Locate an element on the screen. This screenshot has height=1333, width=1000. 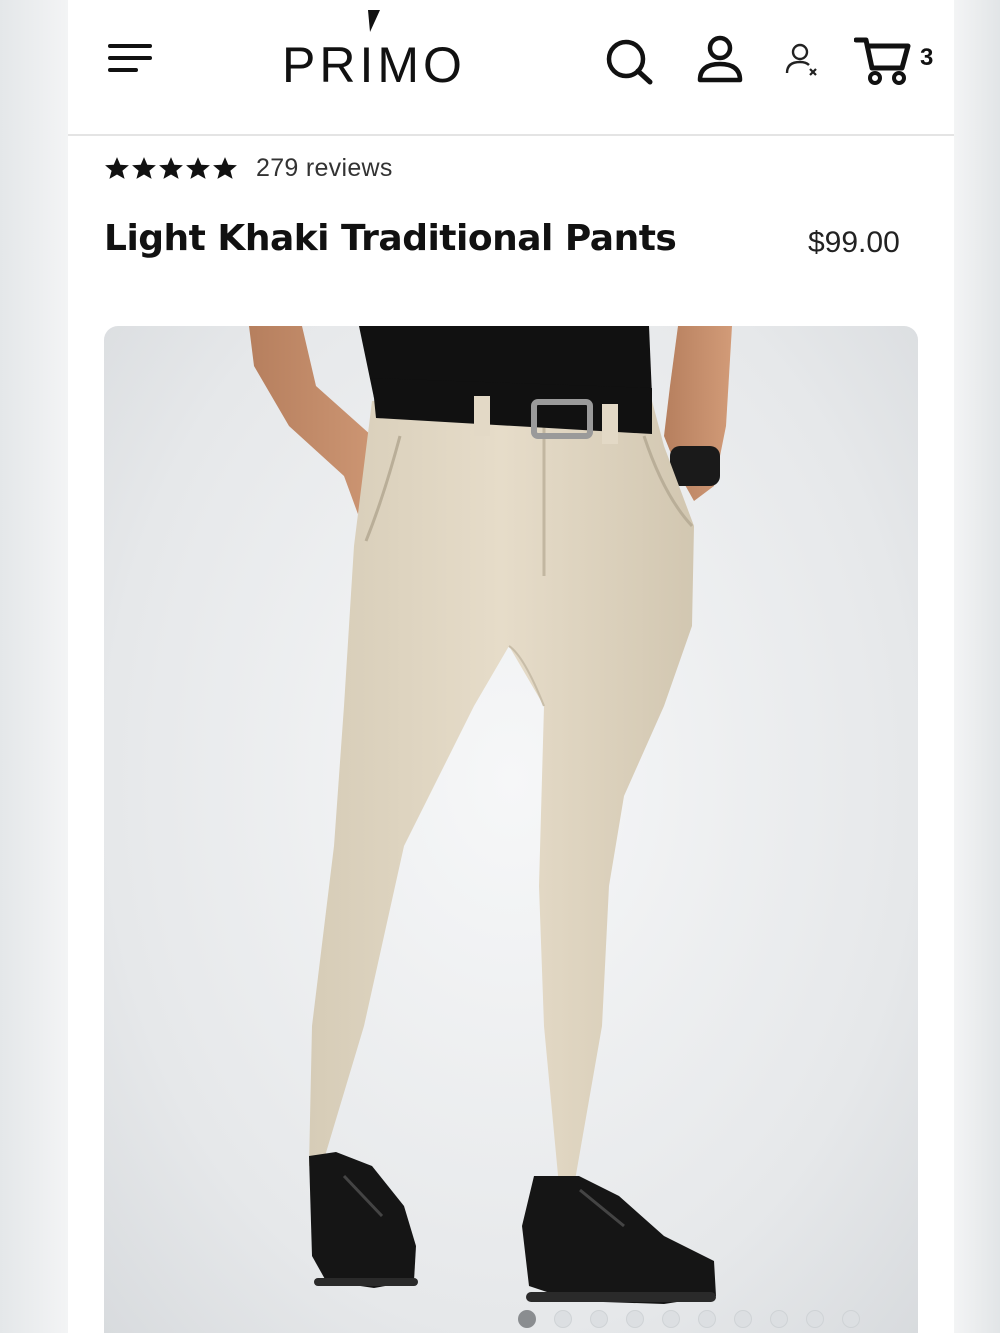
user-x-icon is located at coordinates (802, 60).